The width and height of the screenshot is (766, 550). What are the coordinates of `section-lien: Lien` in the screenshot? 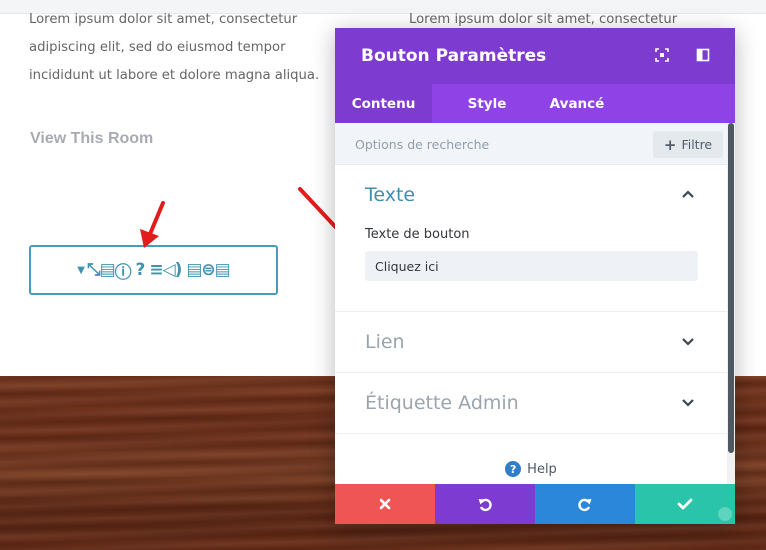 It's located at (531, 342).